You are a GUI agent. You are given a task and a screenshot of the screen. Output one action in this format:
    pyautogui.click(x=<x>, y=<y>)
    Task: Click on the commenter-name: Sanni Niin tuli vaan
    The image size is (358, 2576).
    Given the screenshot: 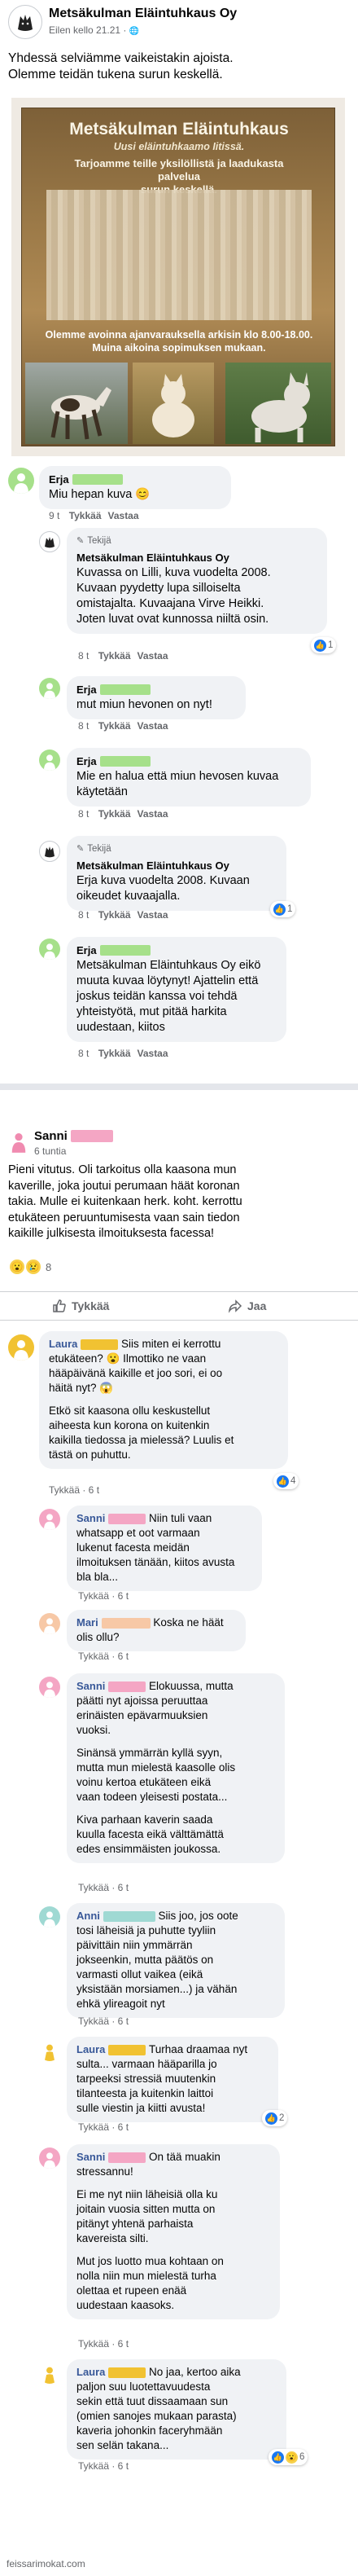 What is the action you would take?
    pyautogui.click(x=164, y=1518)
    